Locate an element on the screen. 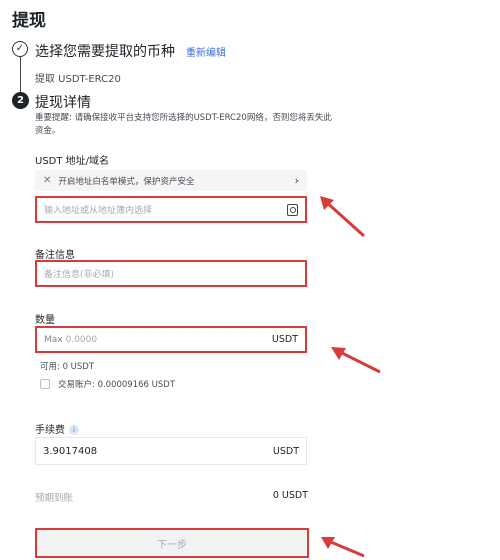 The image size is (500, 560). check-circle-icon: ✓ is located at coordinates (20, 49).